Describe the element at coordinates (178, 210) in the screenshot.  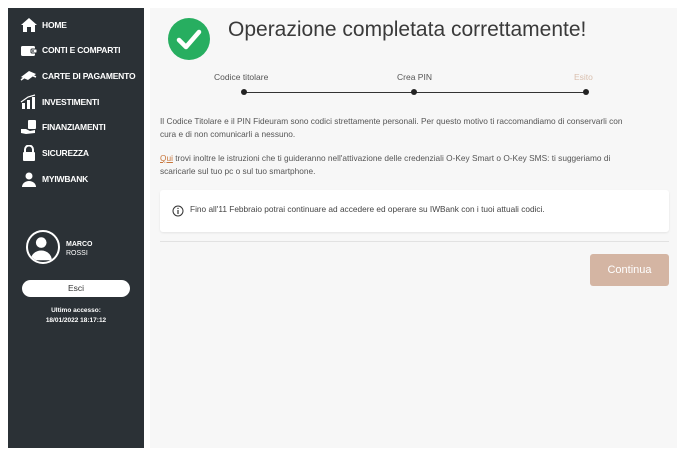
I see `info-icon` at that location.